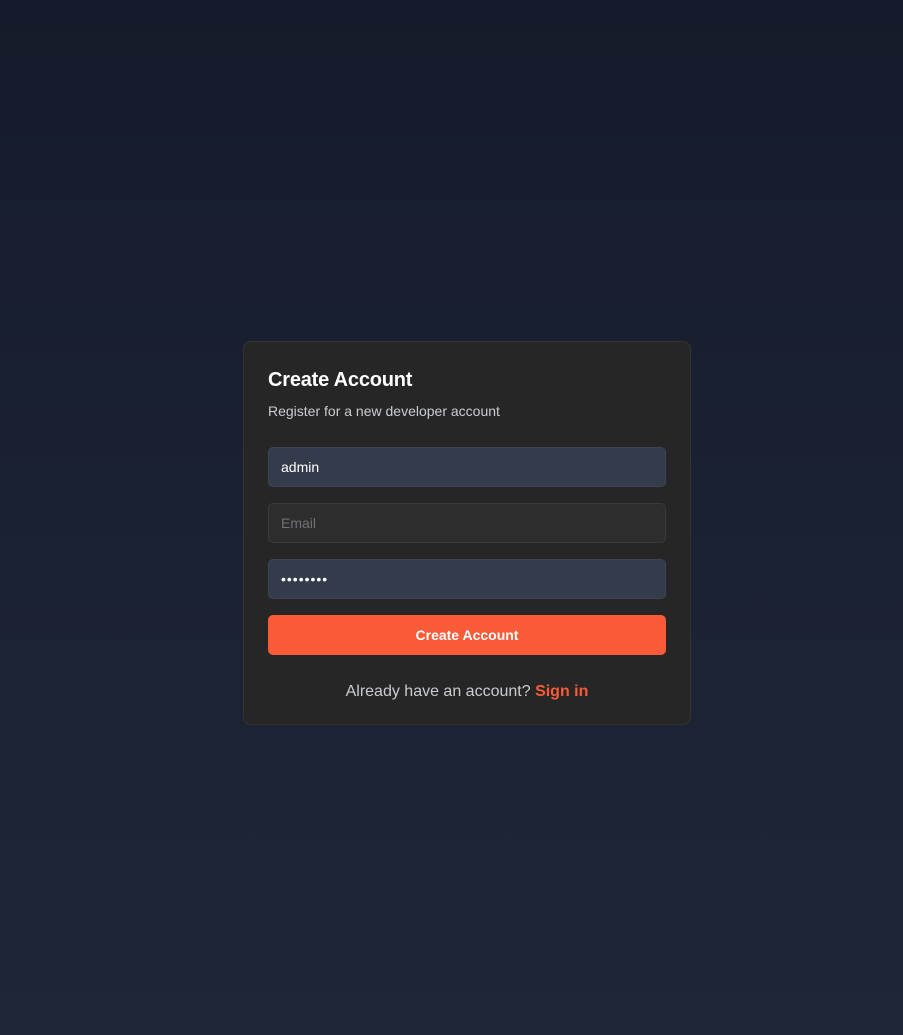  Describe the element at coordinates (467, 635) in the screenshot. I see `create-account-button: Create Account` at that location.